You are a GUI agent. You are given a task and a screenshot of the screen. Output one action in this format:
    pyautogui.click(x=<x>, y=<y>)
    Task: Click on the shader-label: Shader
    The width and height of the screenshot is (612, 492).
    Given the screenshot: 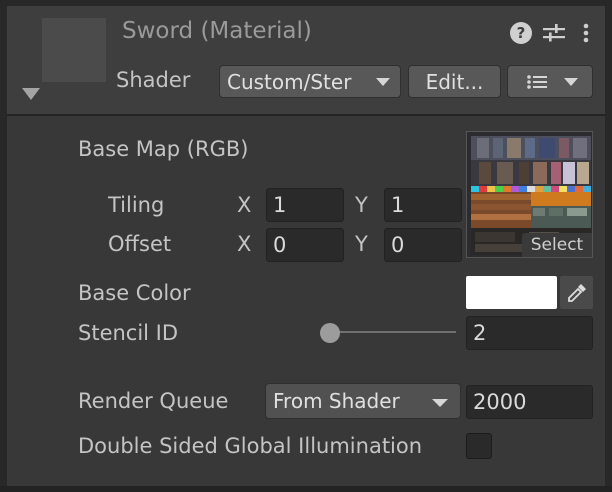 What is the action you would take?
    pyautogui.click(x=153, y=80)
    